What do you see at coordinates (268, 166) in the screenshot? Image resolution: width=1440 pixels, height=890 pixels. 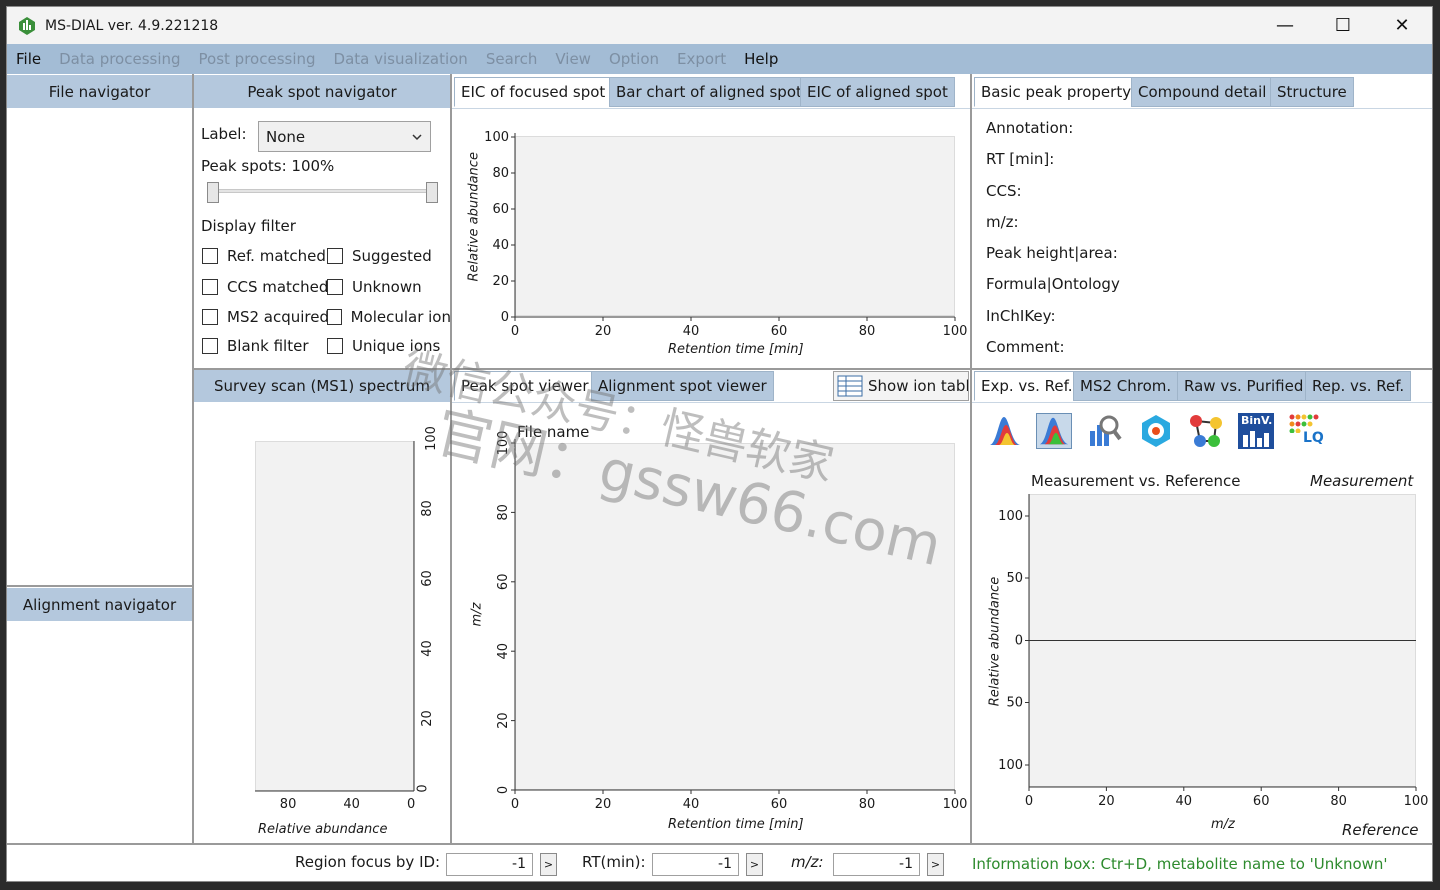 I see `peak-spots-label: Peak spots: 100%` at bounding box center [268, 166].